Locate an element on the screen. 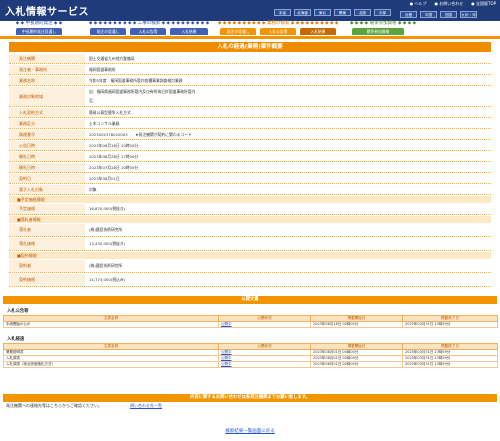  tab-qualification: 競争参加資格 is located at coordinates (378, 31).